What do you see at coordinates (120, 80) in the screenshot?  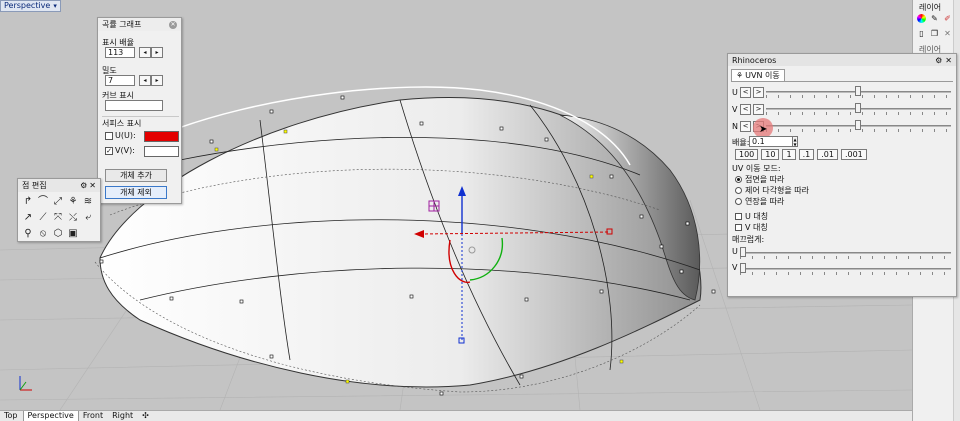 I see `density-input: 7` at bounding box center [120, 80].